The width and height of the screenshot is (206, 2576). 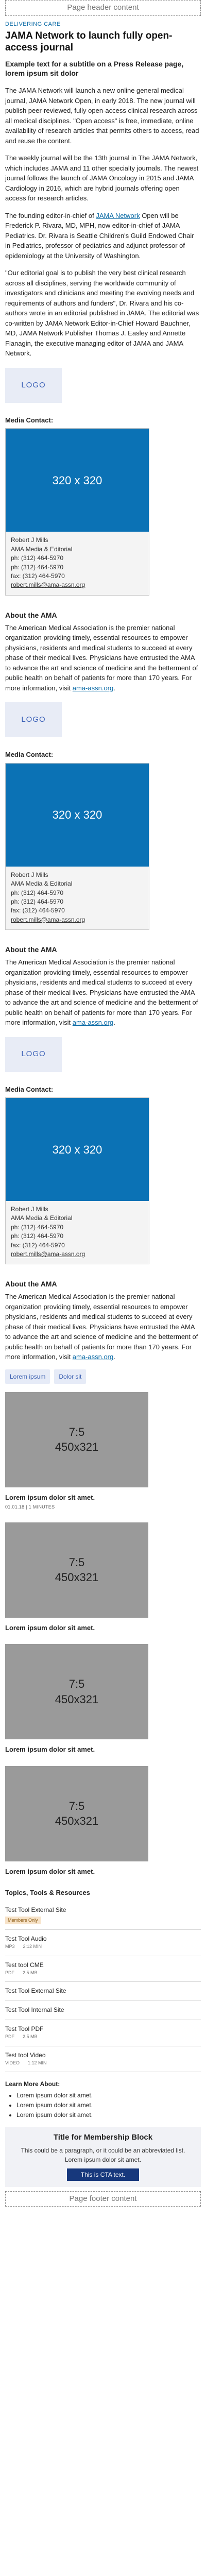 What do you see at coordinates (25, 2055) in the screenshot?
I see `topic-name: Test tool Video` at bounding box center [25, 2055].